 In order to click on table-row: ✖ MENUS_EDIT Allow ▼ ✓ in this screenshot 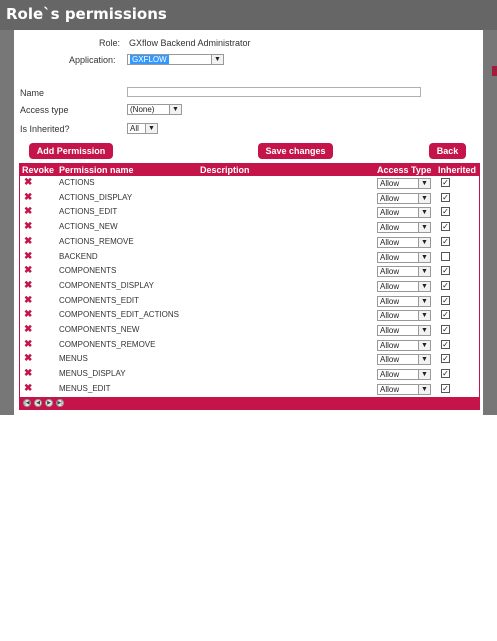, I will do `click(249, 389)`.